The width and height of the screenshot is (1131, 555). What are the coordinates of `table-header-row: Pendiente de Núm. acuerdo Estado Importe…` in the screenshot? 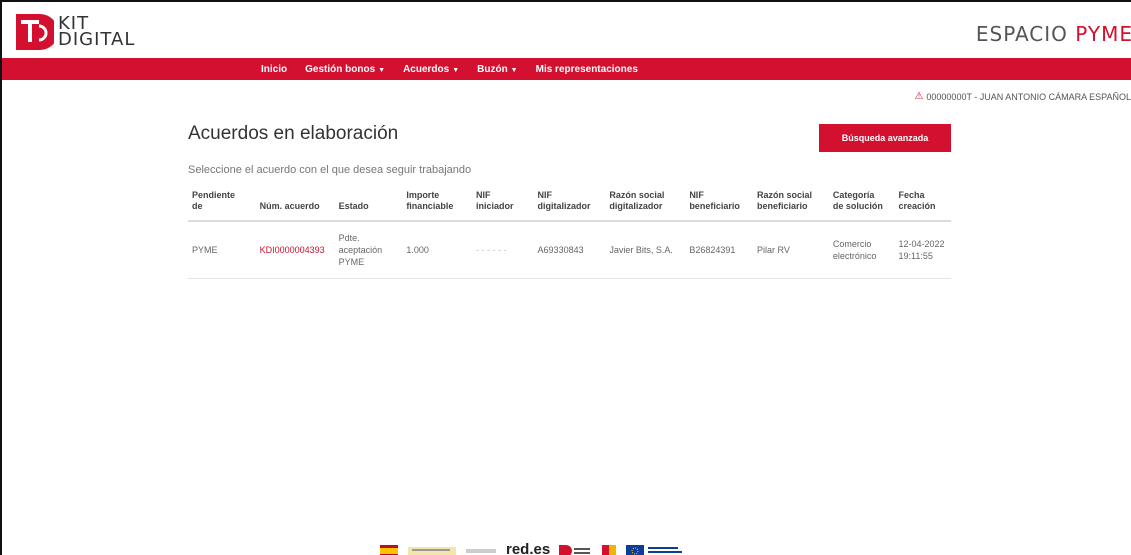 It's located at (569, 205).